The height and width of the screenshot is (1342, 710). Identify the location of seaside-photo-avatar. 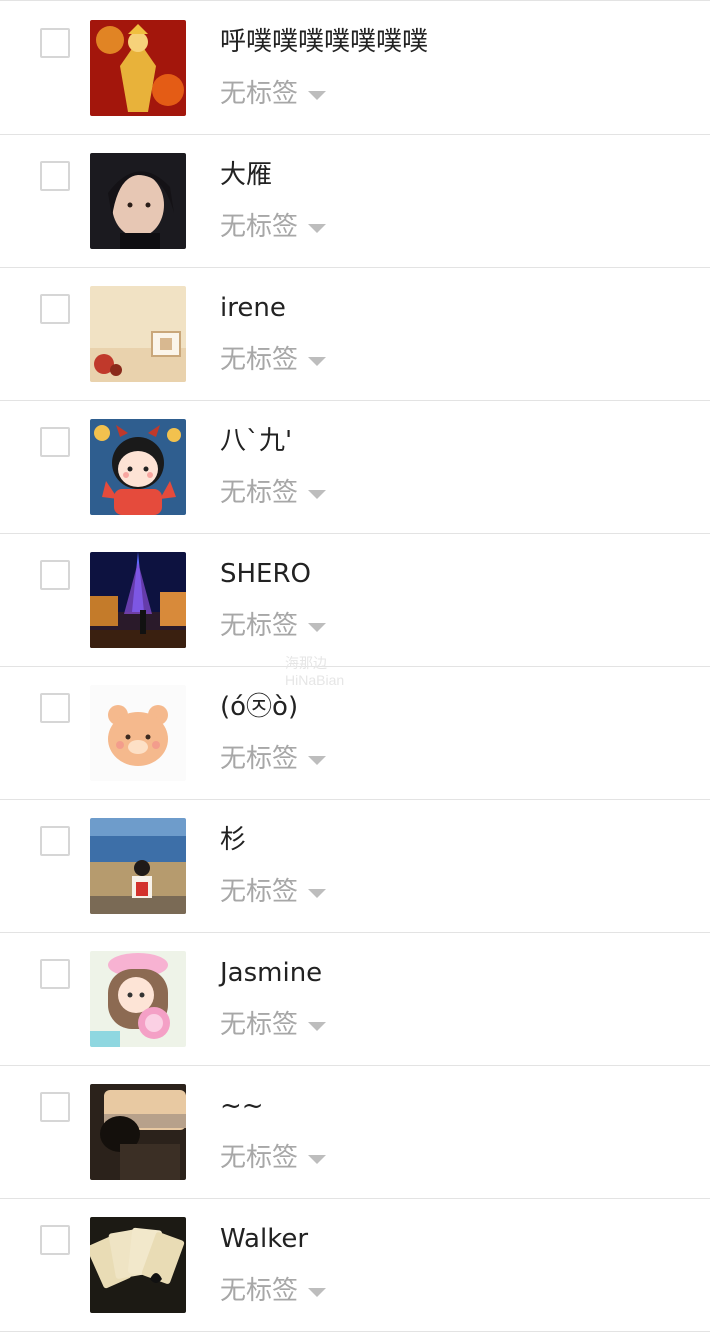
(138, 866).